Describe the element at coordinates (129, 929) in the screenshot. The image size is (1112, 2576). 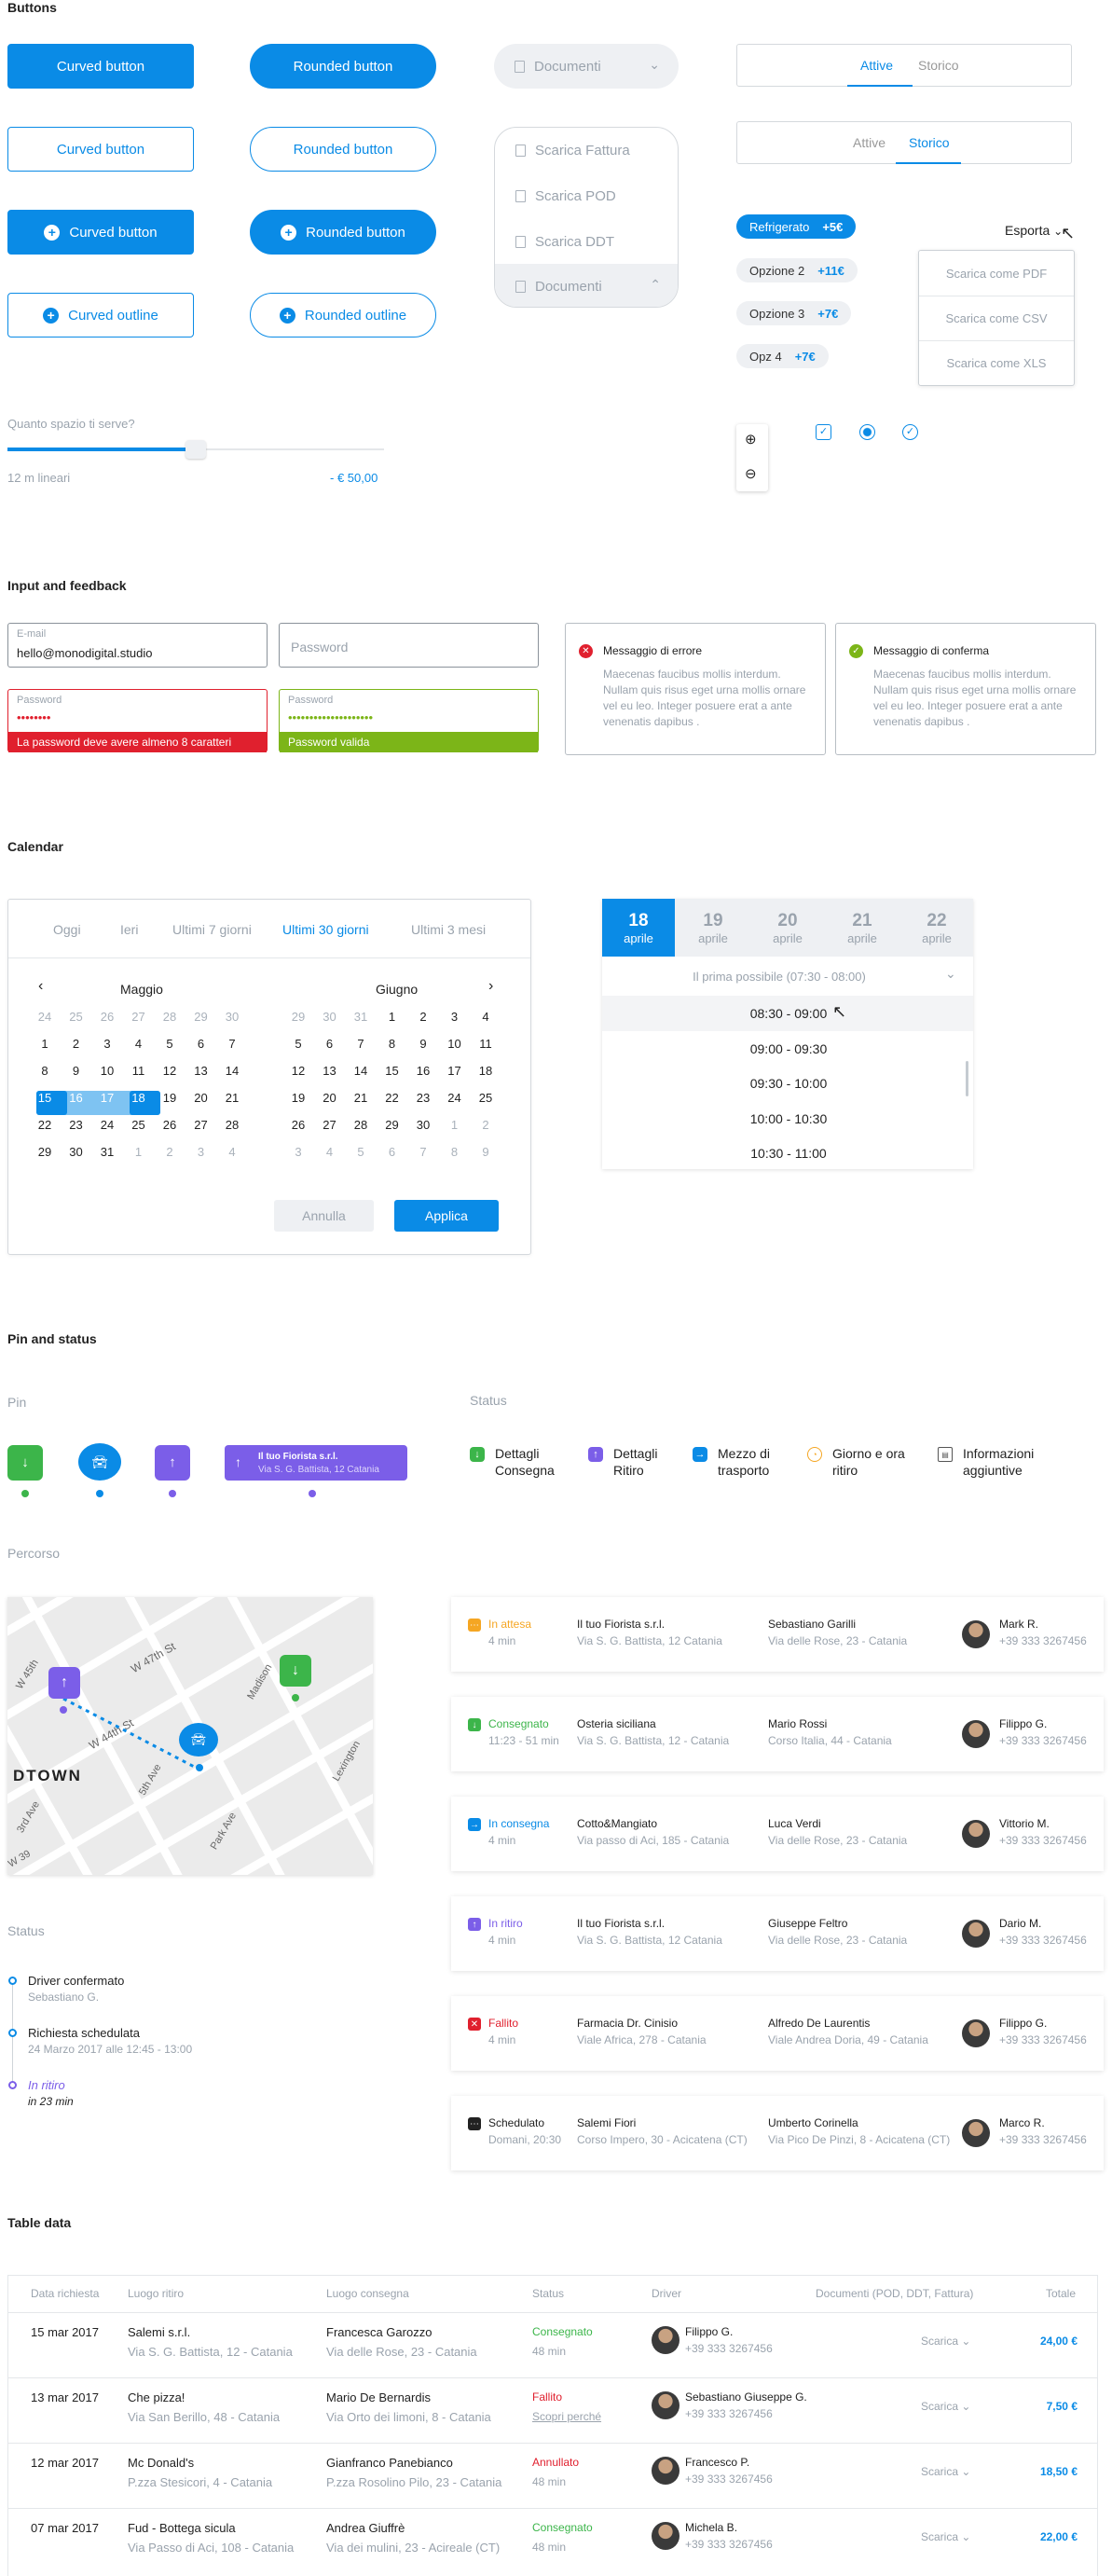
I see `range-tab: Ieri` at that location.